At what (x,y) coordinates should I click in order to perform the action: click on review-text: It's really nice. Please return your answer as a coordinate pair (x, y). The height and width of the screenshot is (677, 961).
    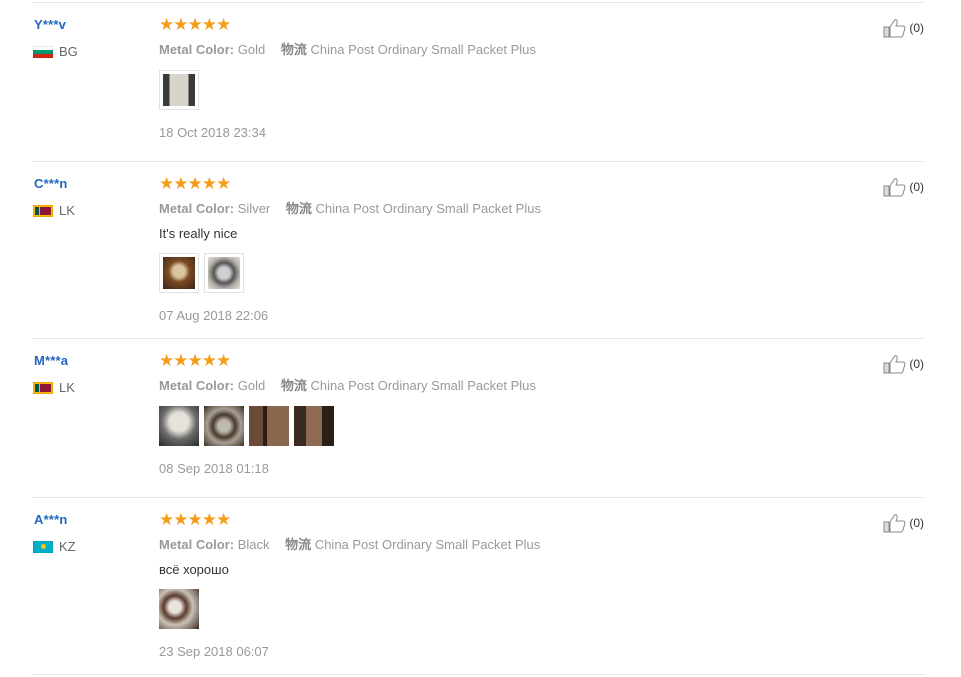
    Looking at the image, I should click on (198, 233).